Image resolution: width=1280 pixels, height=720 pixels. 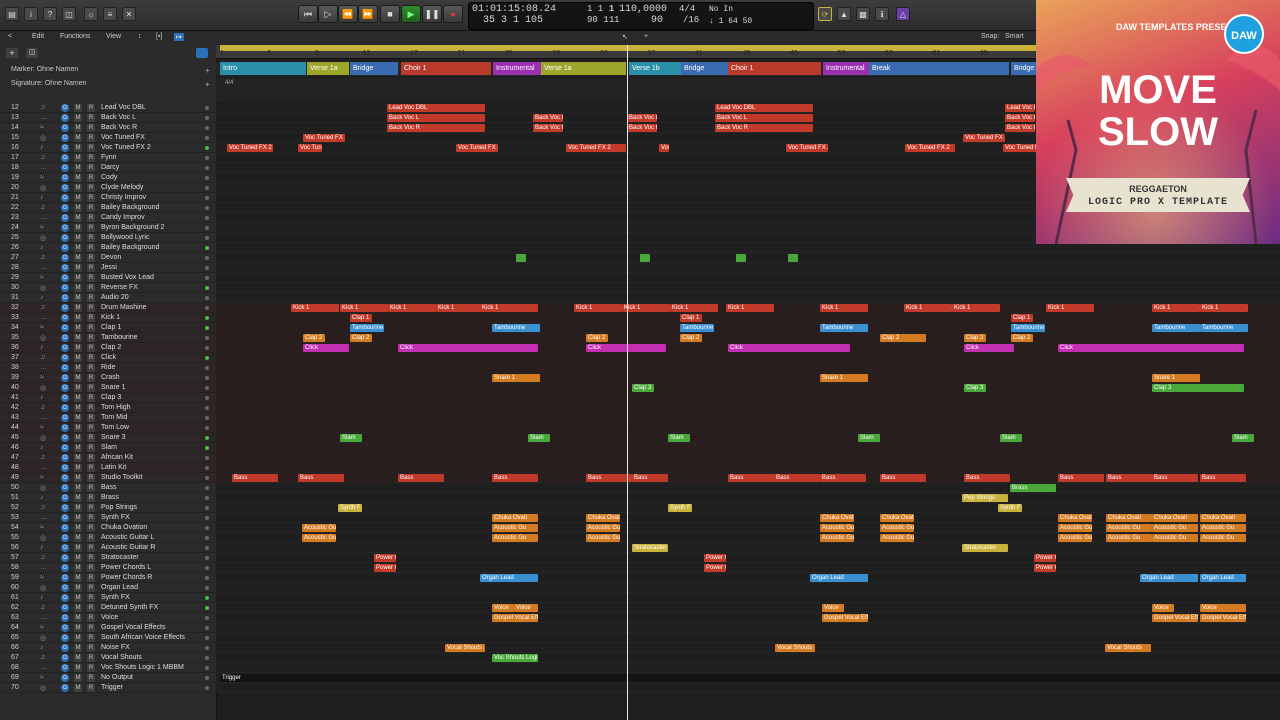 I want to click on marker-2: Bridge, so click(x=374, y=68).